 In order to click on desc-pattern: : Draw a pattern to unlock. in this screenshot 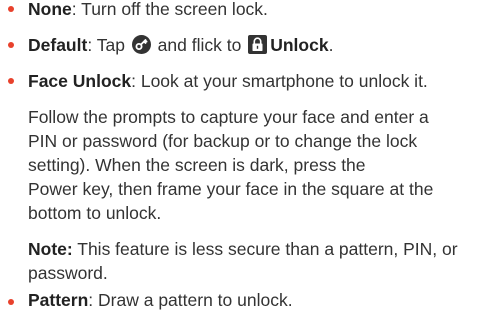, I will do `click(190, 300)`.